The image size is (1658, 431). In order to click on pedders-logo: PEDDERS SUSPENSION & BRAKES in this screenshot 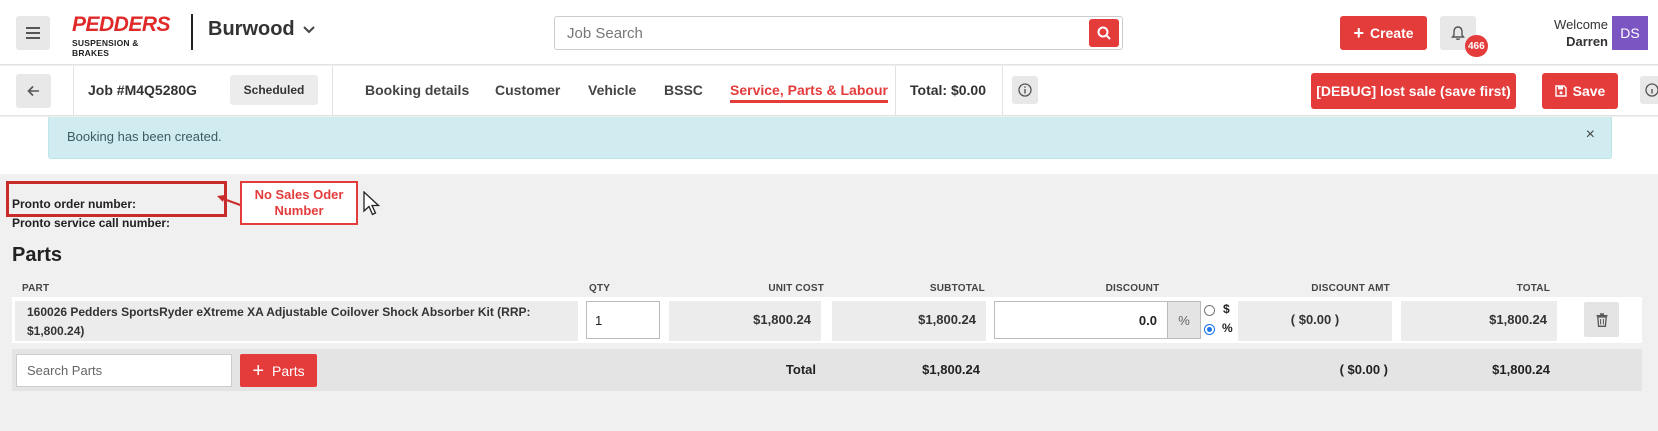, I will do `click(123, 36)`.